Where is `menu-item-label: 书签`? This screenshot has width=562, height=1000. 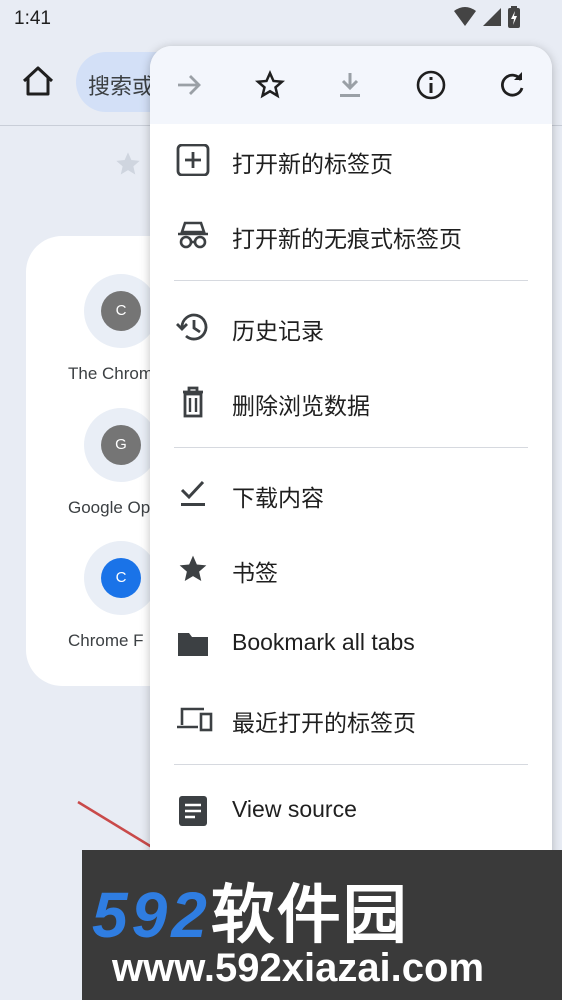 menu-item-label: 书签 is located at coordinates (255, 573).